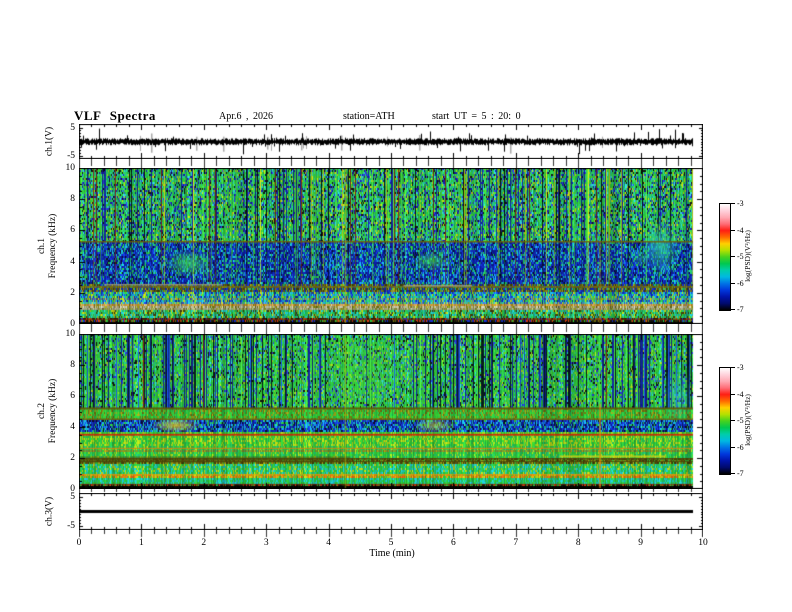 This screenshot has width=792, height=612. I want to click on ch1-freq-label: Frequency (kHz), so click(53, 246).